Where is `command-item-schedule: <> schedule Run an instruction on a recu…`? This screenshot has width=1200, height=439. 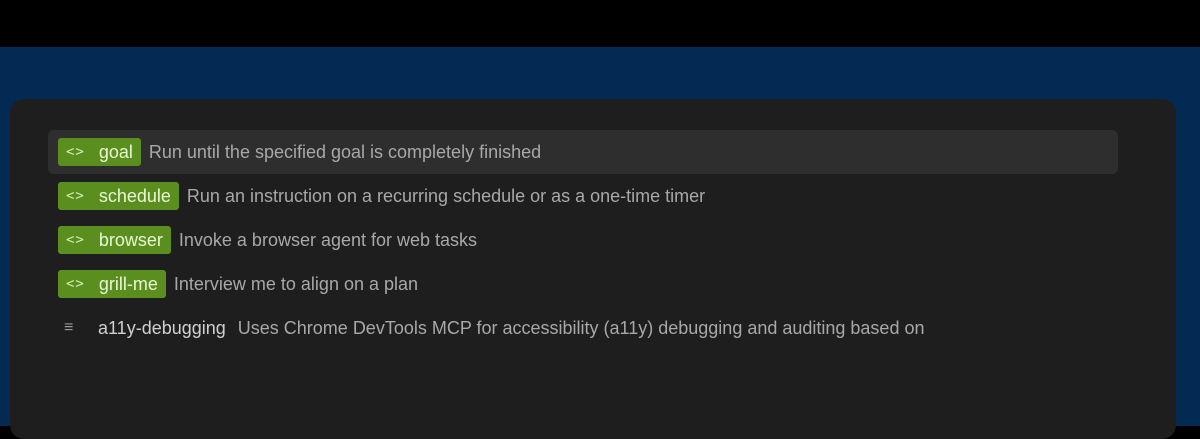 command-item-schedule: <> schedule Run an instruction on a recu… is located at coordinates (583, 196).